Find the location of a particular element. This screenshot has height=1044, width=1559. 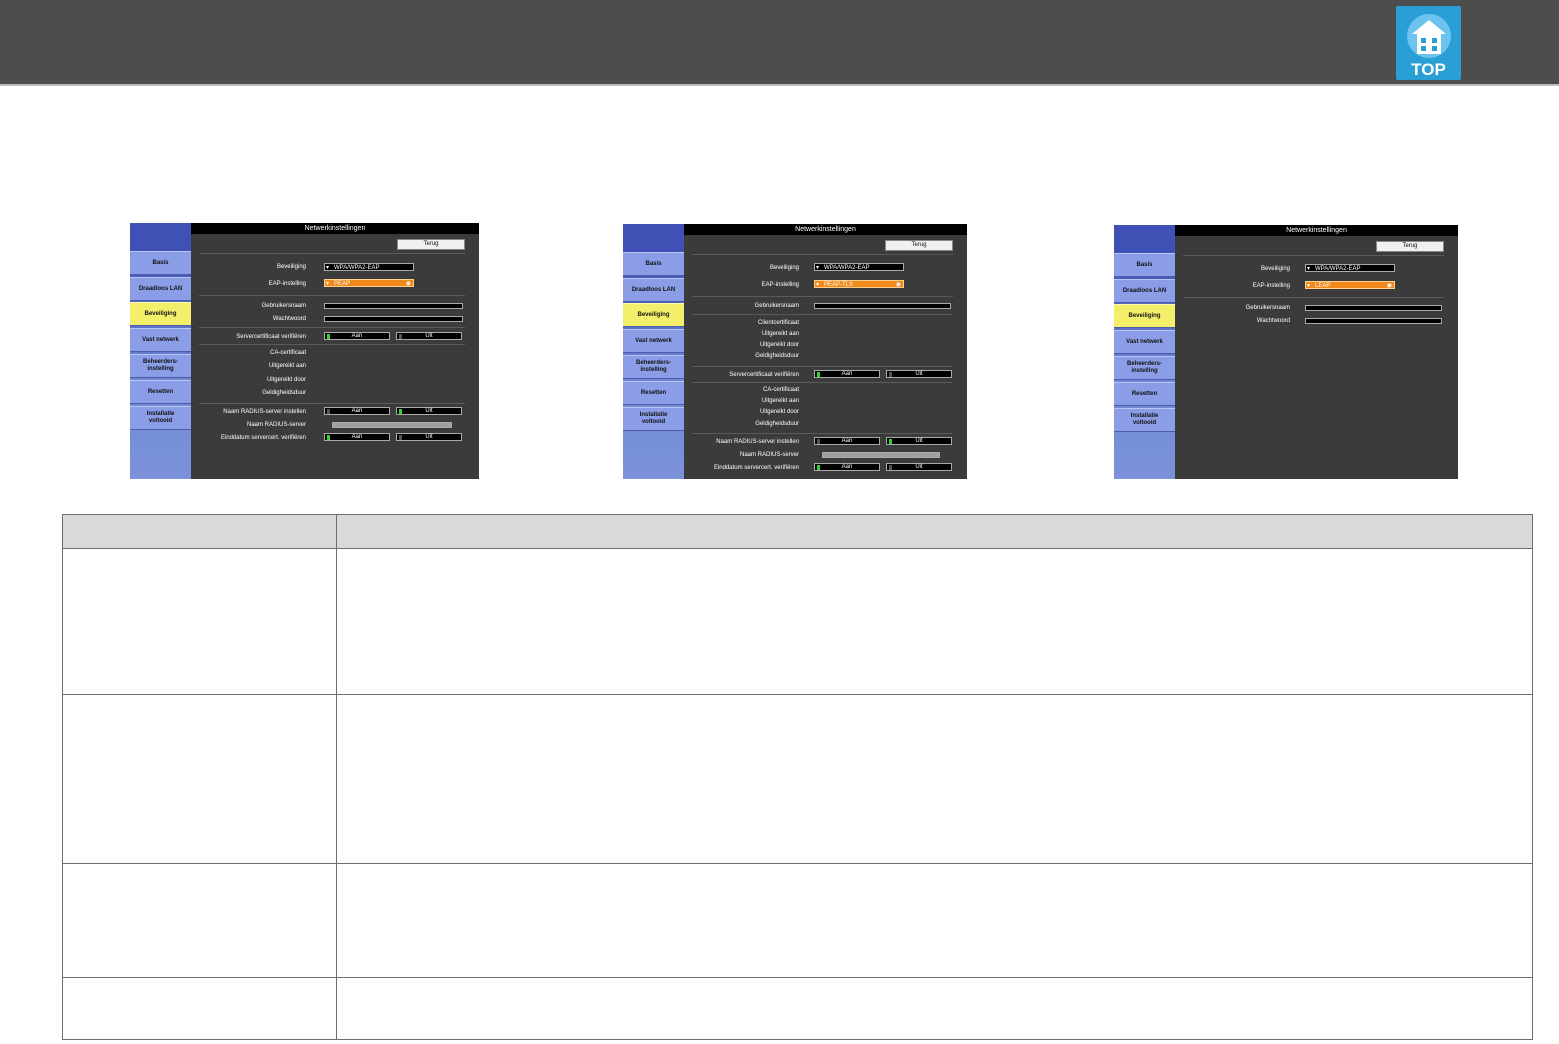

label-uitgereikt-door: Uitgereikt door is located at coordinates (286, 380).